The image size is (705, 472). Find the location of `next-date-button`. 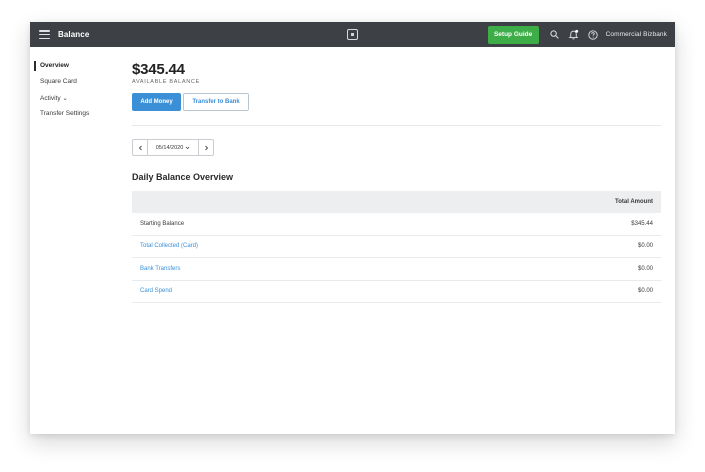

next-date-button is located at coordinates (206, 147).